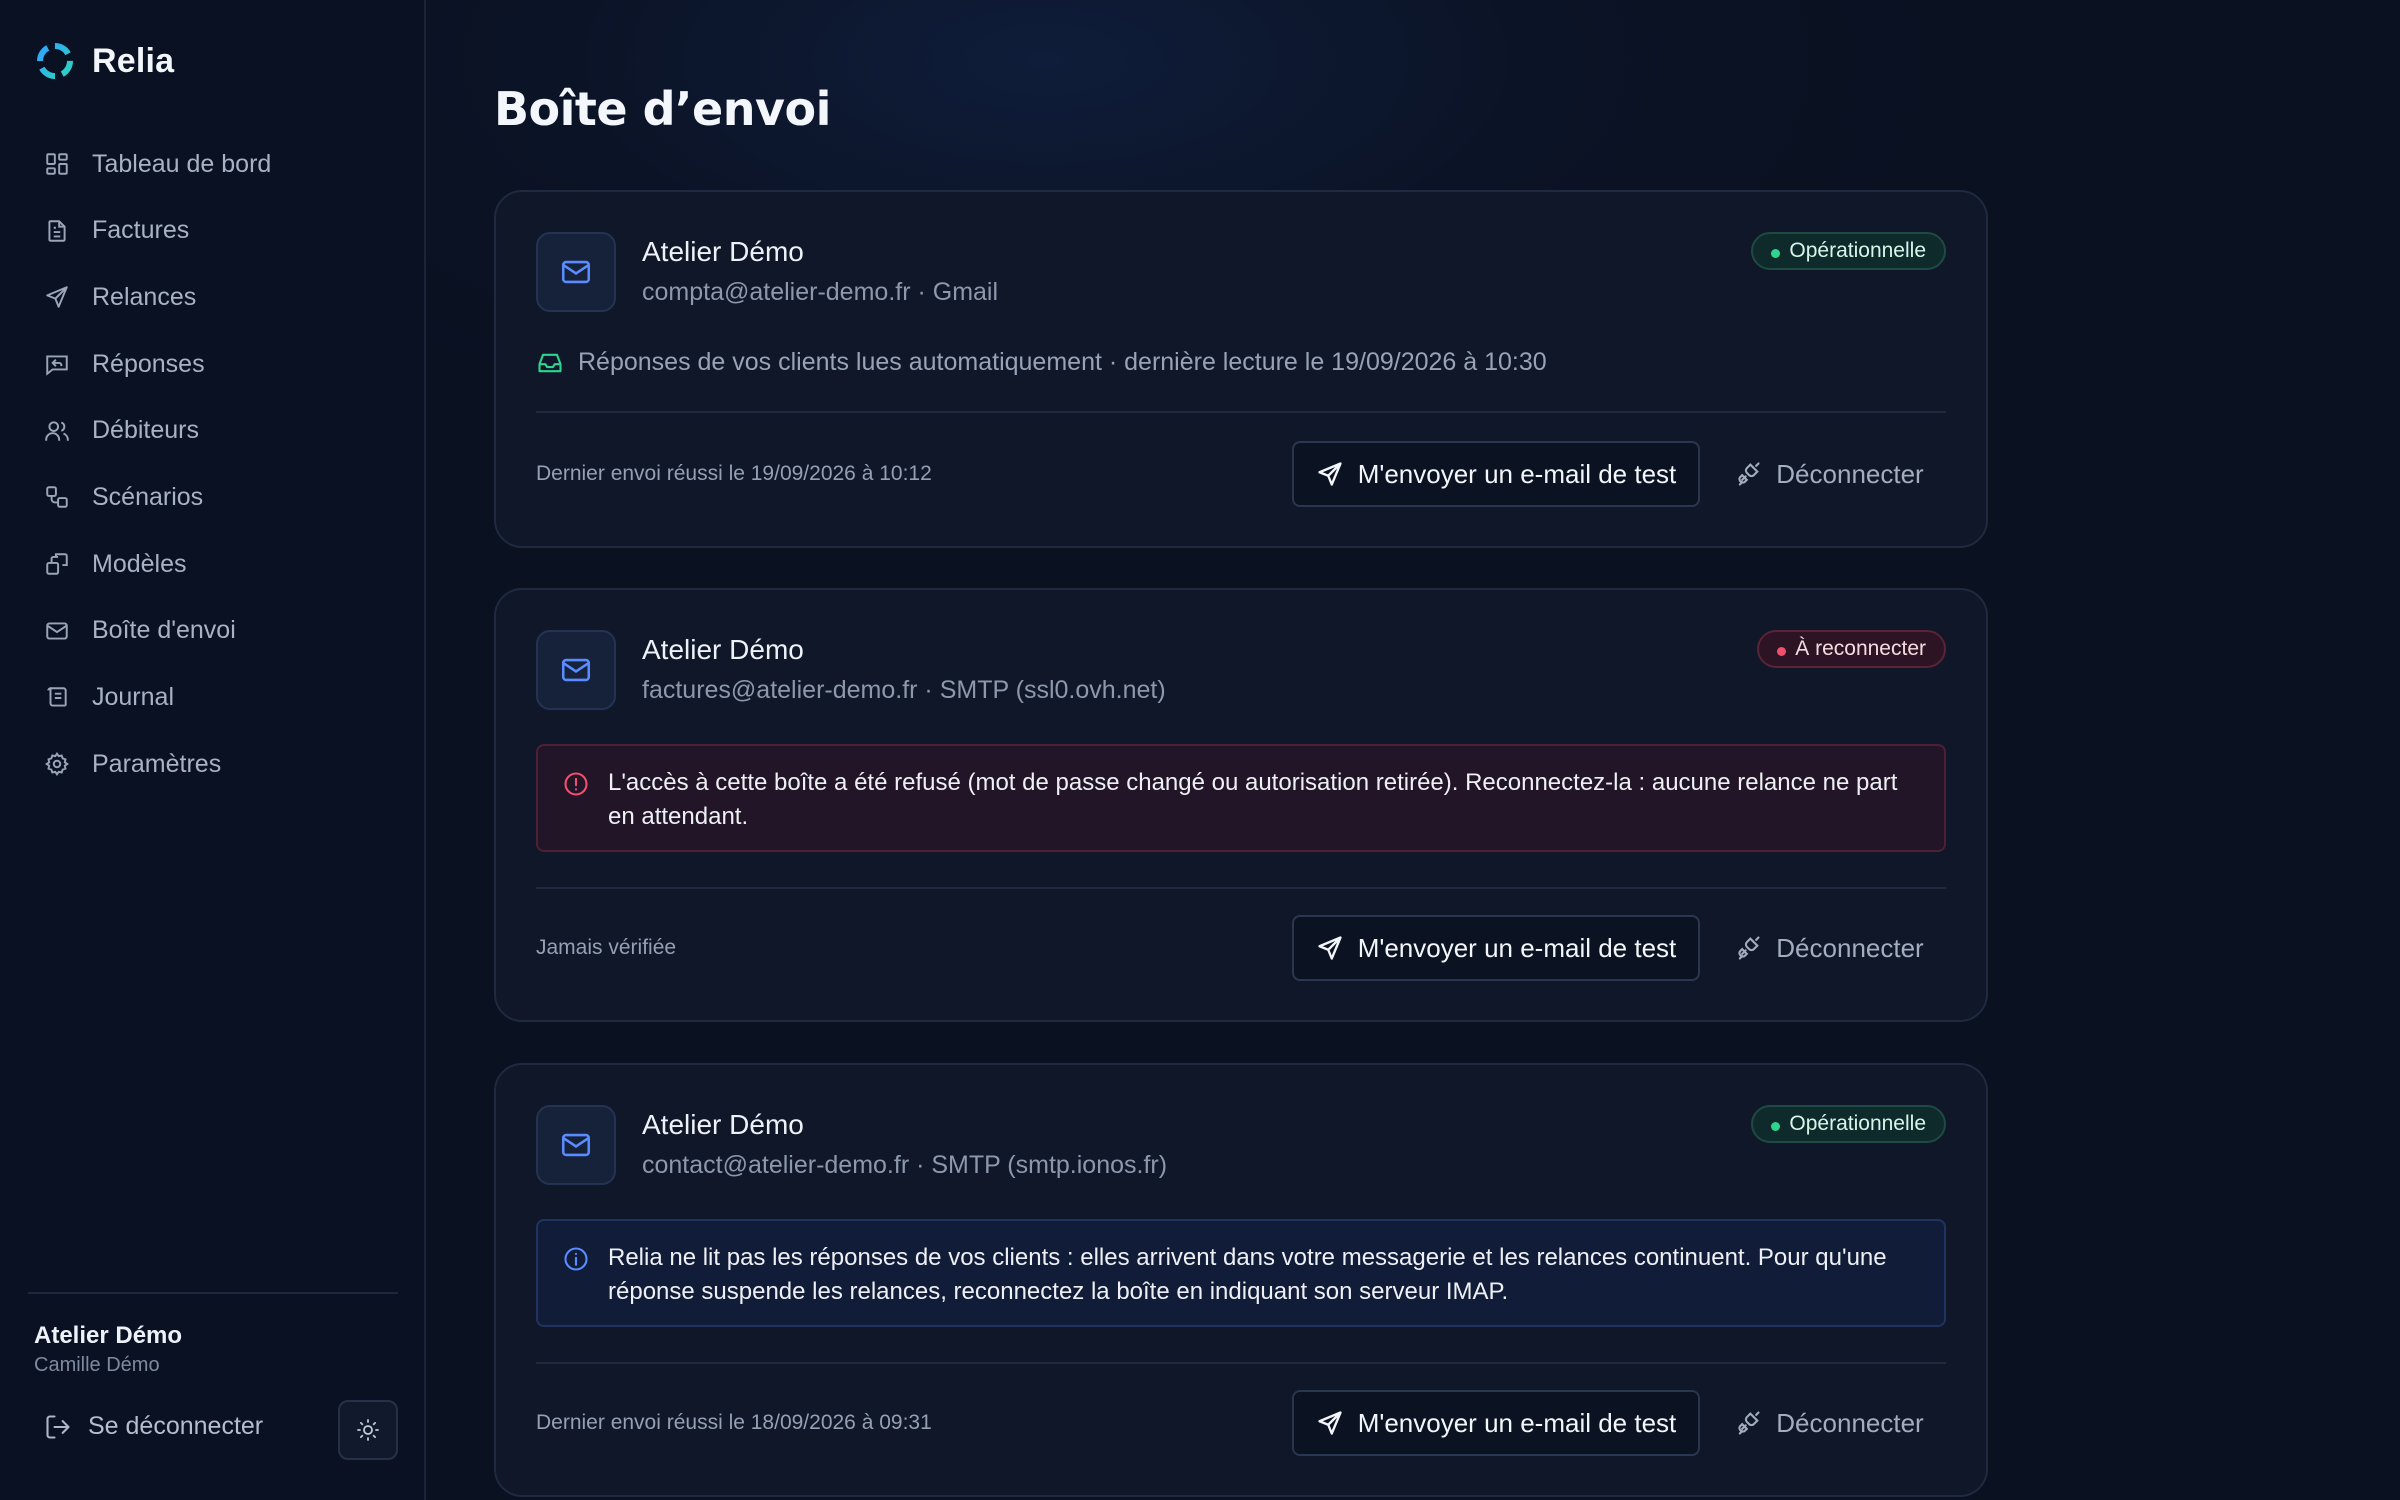 This screenshot has width=2400, height=1500. I want to click on sidebar-item-label: Débiteurs, so click(145, 430).